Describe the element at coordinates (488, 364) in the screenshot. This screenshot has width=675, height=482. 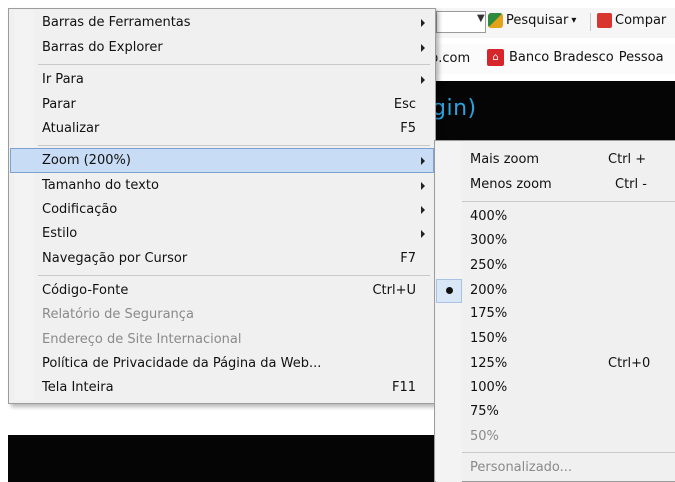
I see `zoom-item-125: 125%` at that location.